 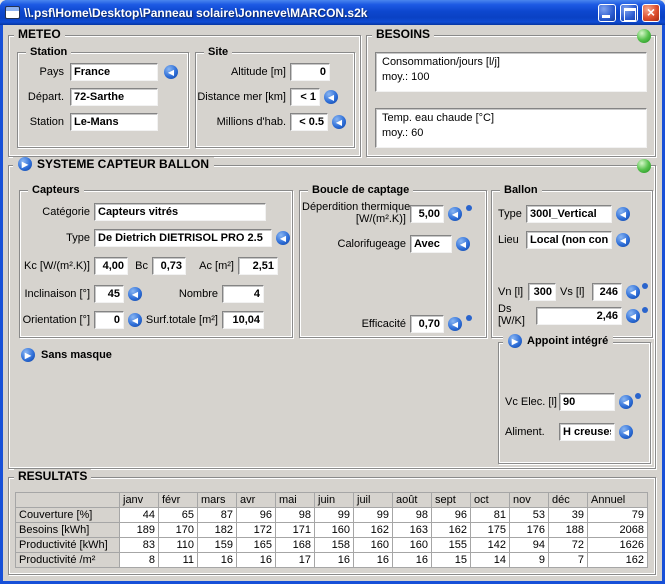 What do you see at coordinates (114, 97) in the screenshot?
I see `depart-input` at bounding box center [114, 97].